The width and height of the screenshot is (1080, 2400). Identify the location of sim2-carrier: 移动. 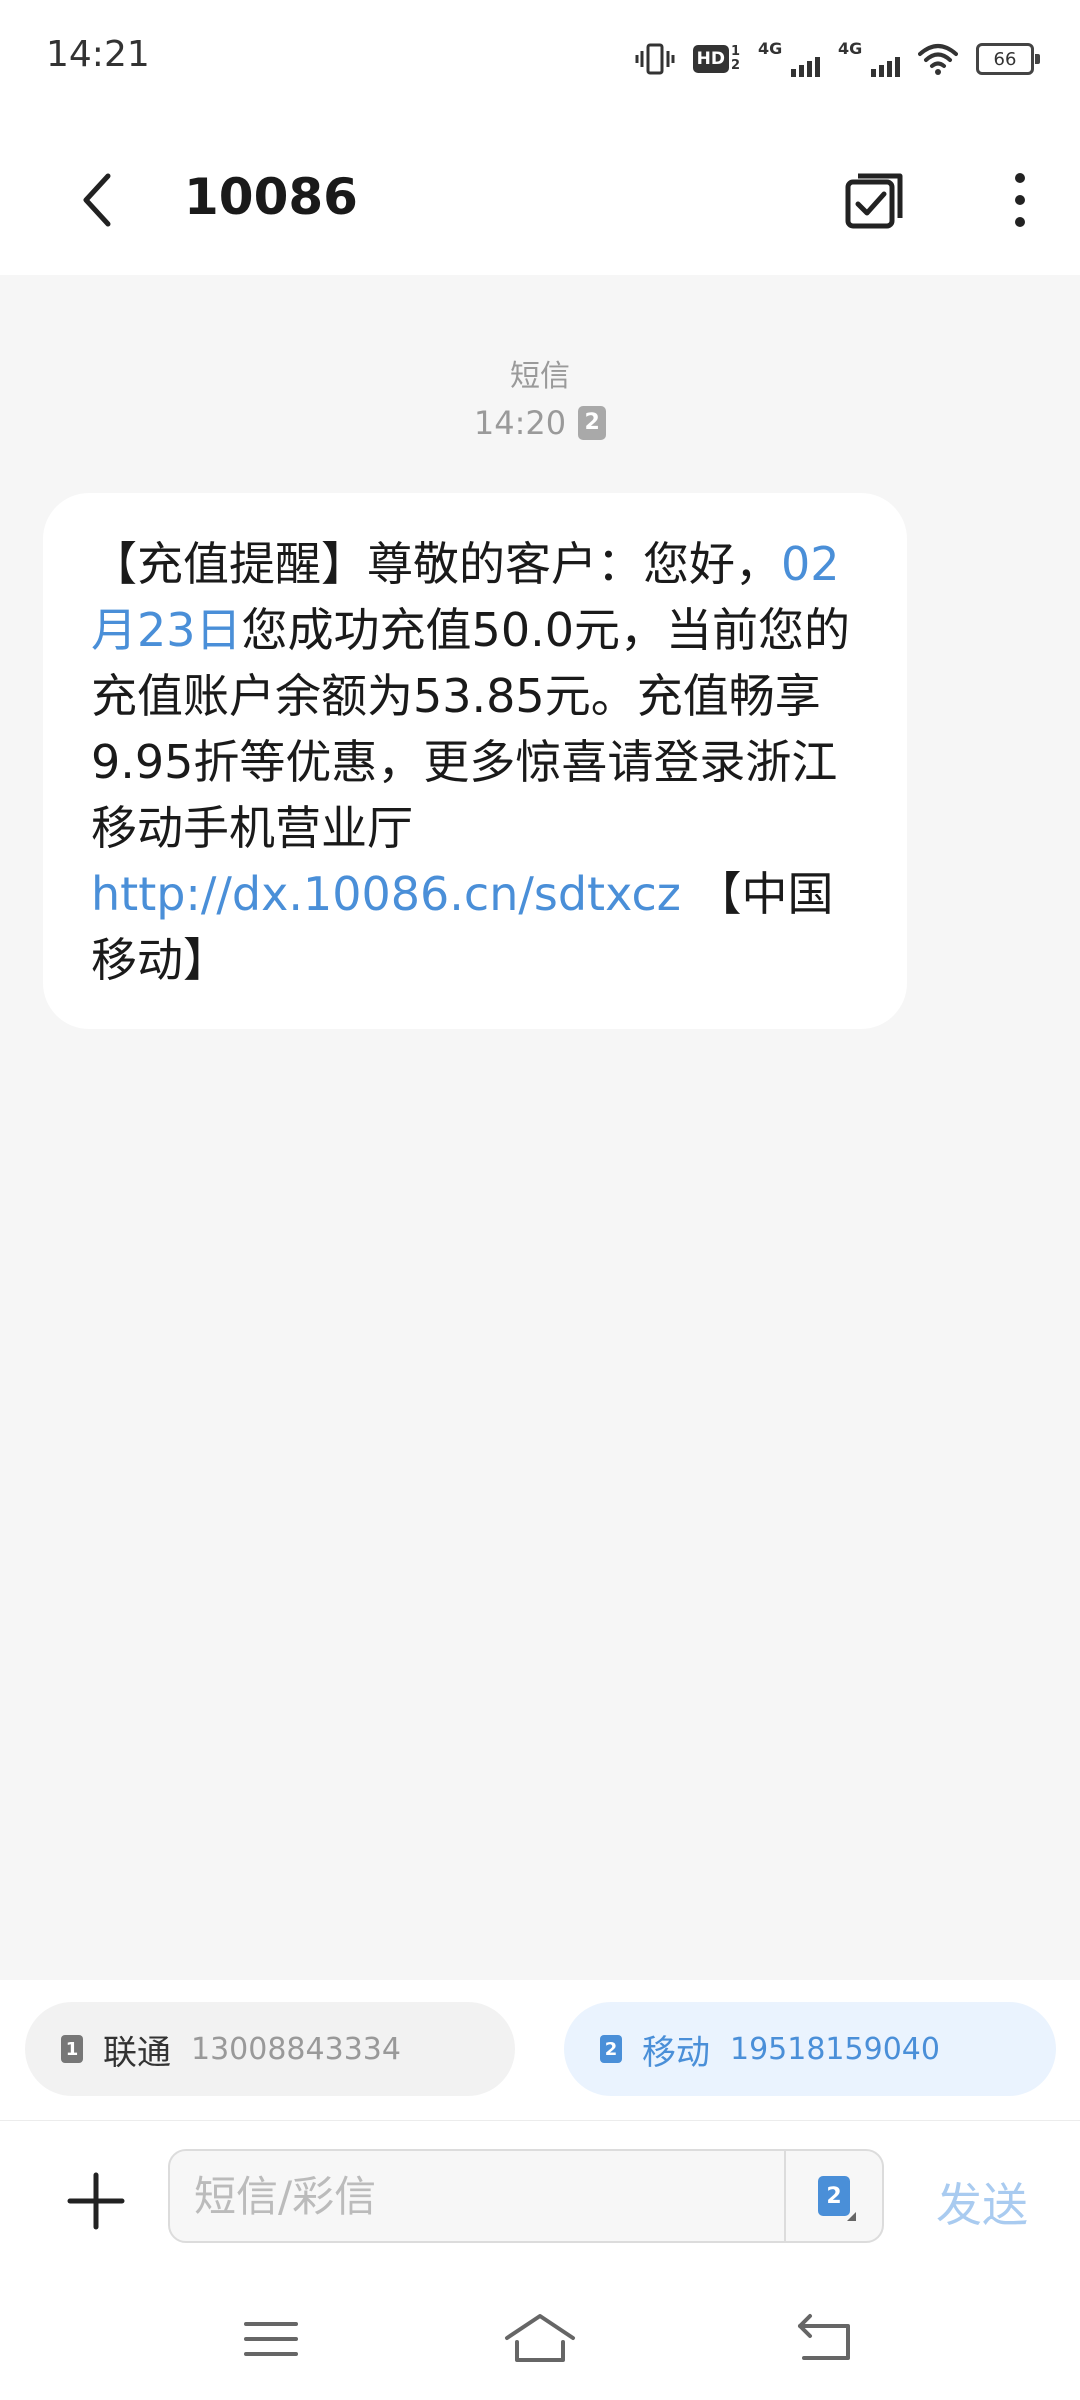
(676, 2052).